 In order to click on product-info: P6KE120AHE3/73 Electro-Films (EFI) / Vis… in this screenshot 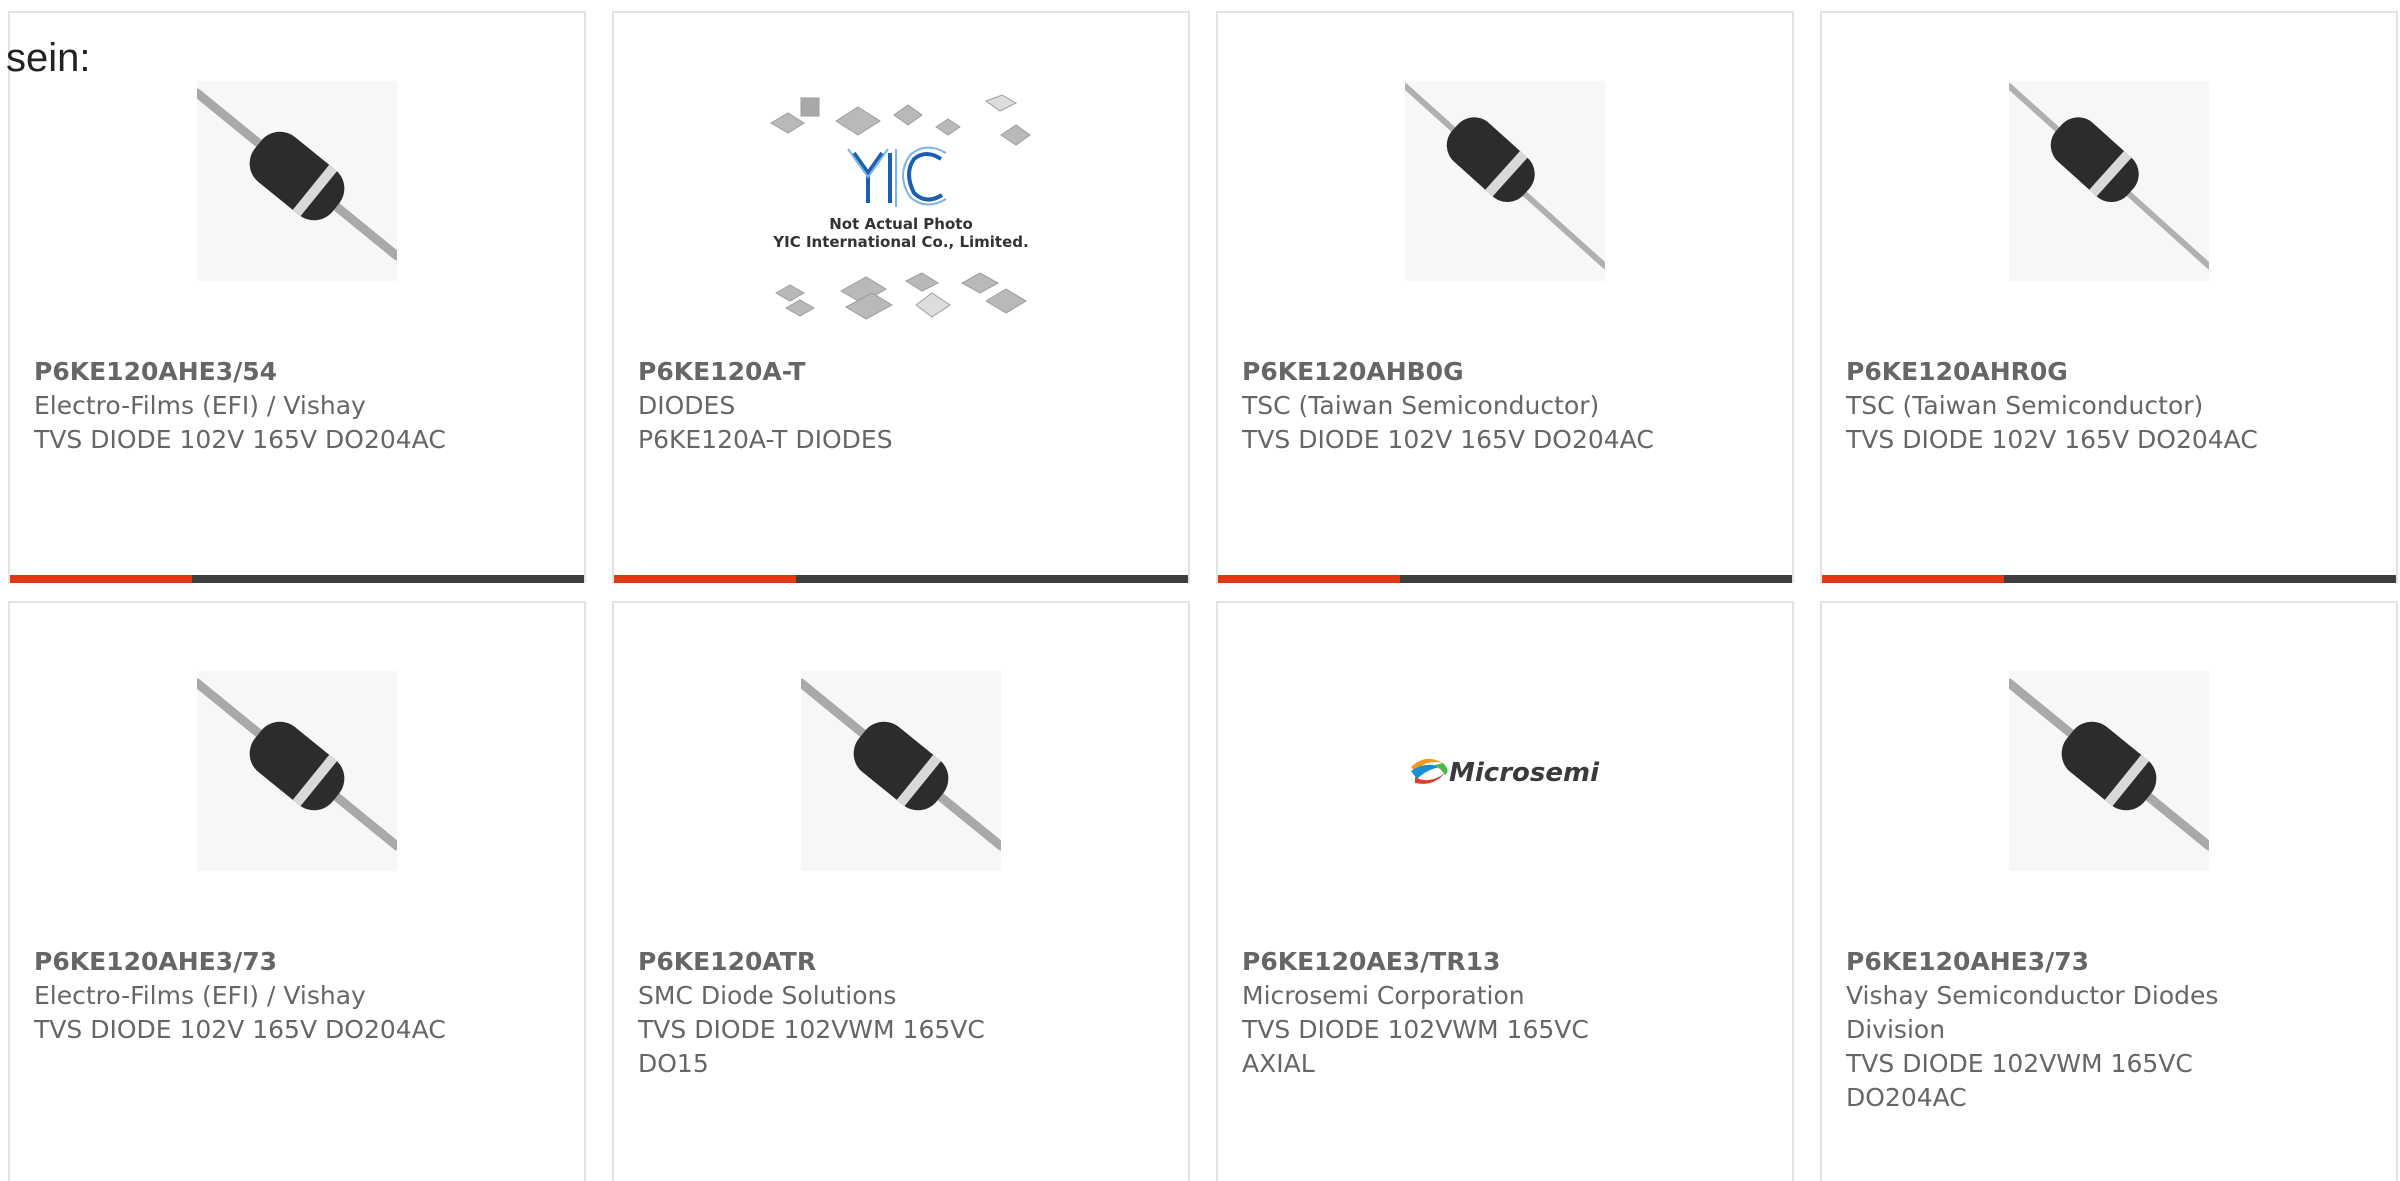, I will do `click(299, 996)`.